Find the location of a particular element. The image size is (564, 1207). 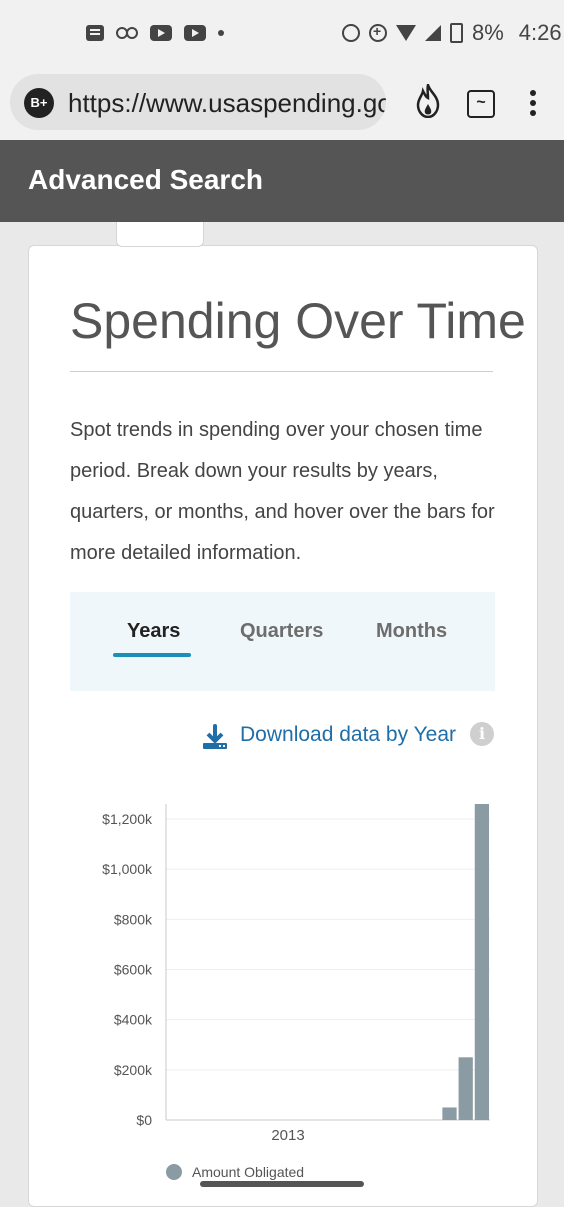

url-text: https://www.usaspending.gov is located at coordinates (227, 103).